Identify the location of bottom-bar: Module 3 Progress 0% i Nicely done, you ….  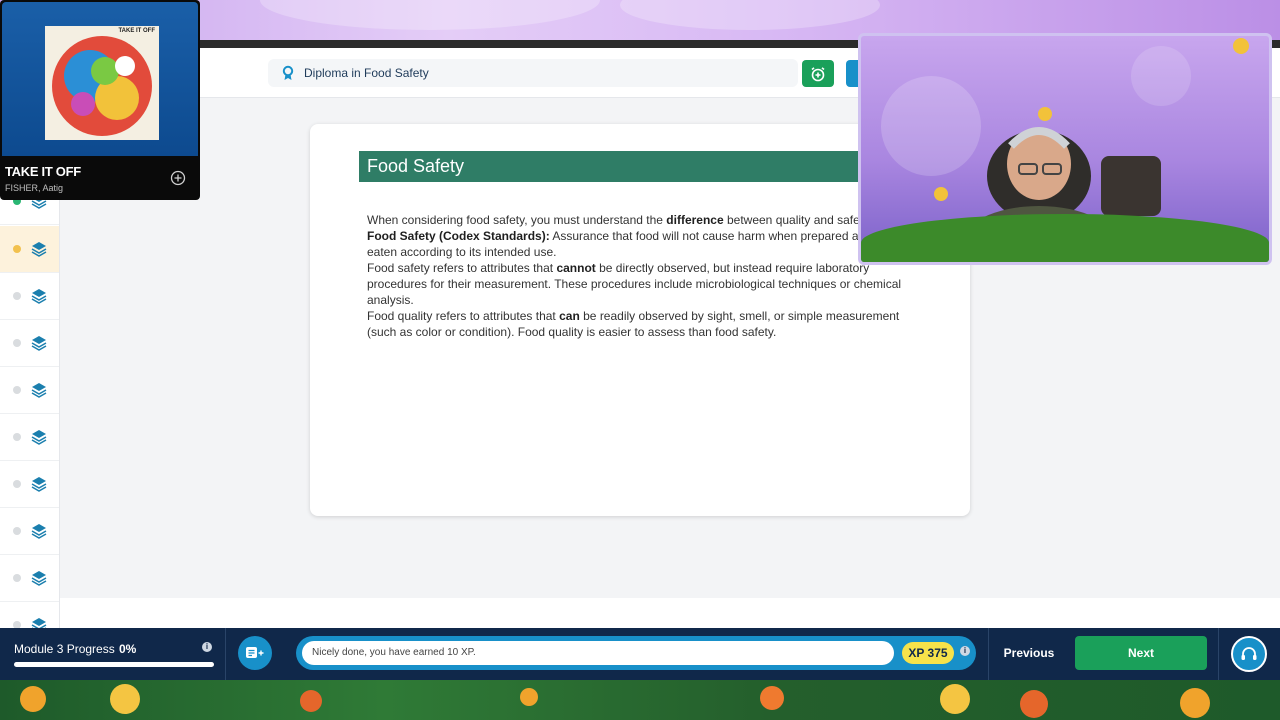
(640, 654).